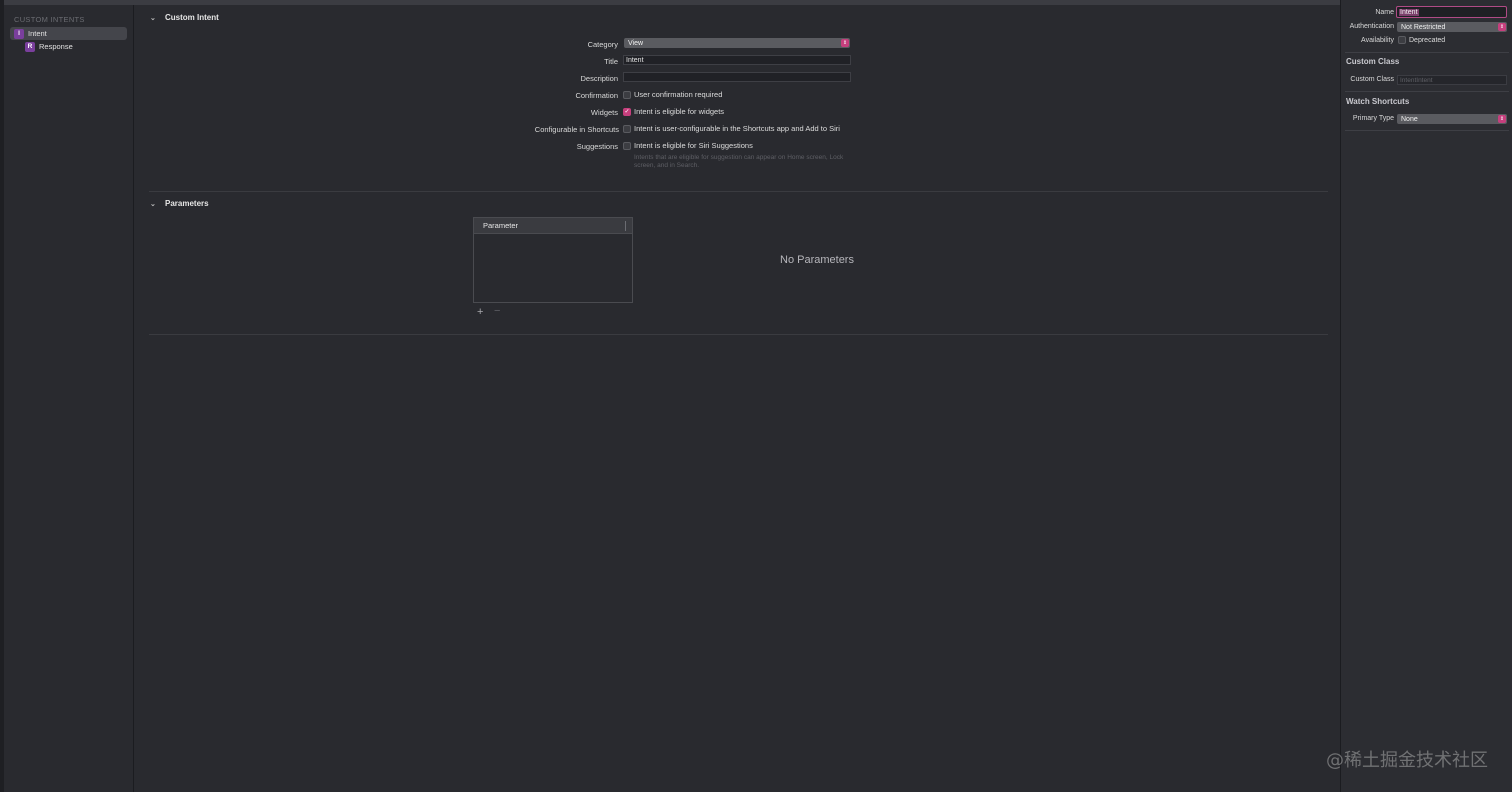  I want to click on suggestions-checkbox-row: Intent is eligible for Siri Suggestions, so click(688, 145).